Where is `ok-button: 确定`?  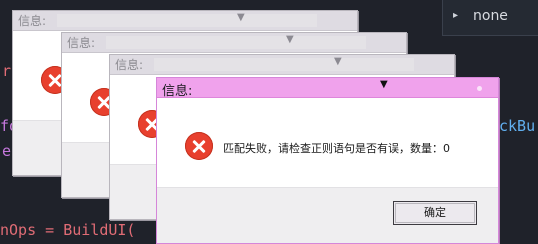 ok-button: 确定 is located at coordinates (435, 213).